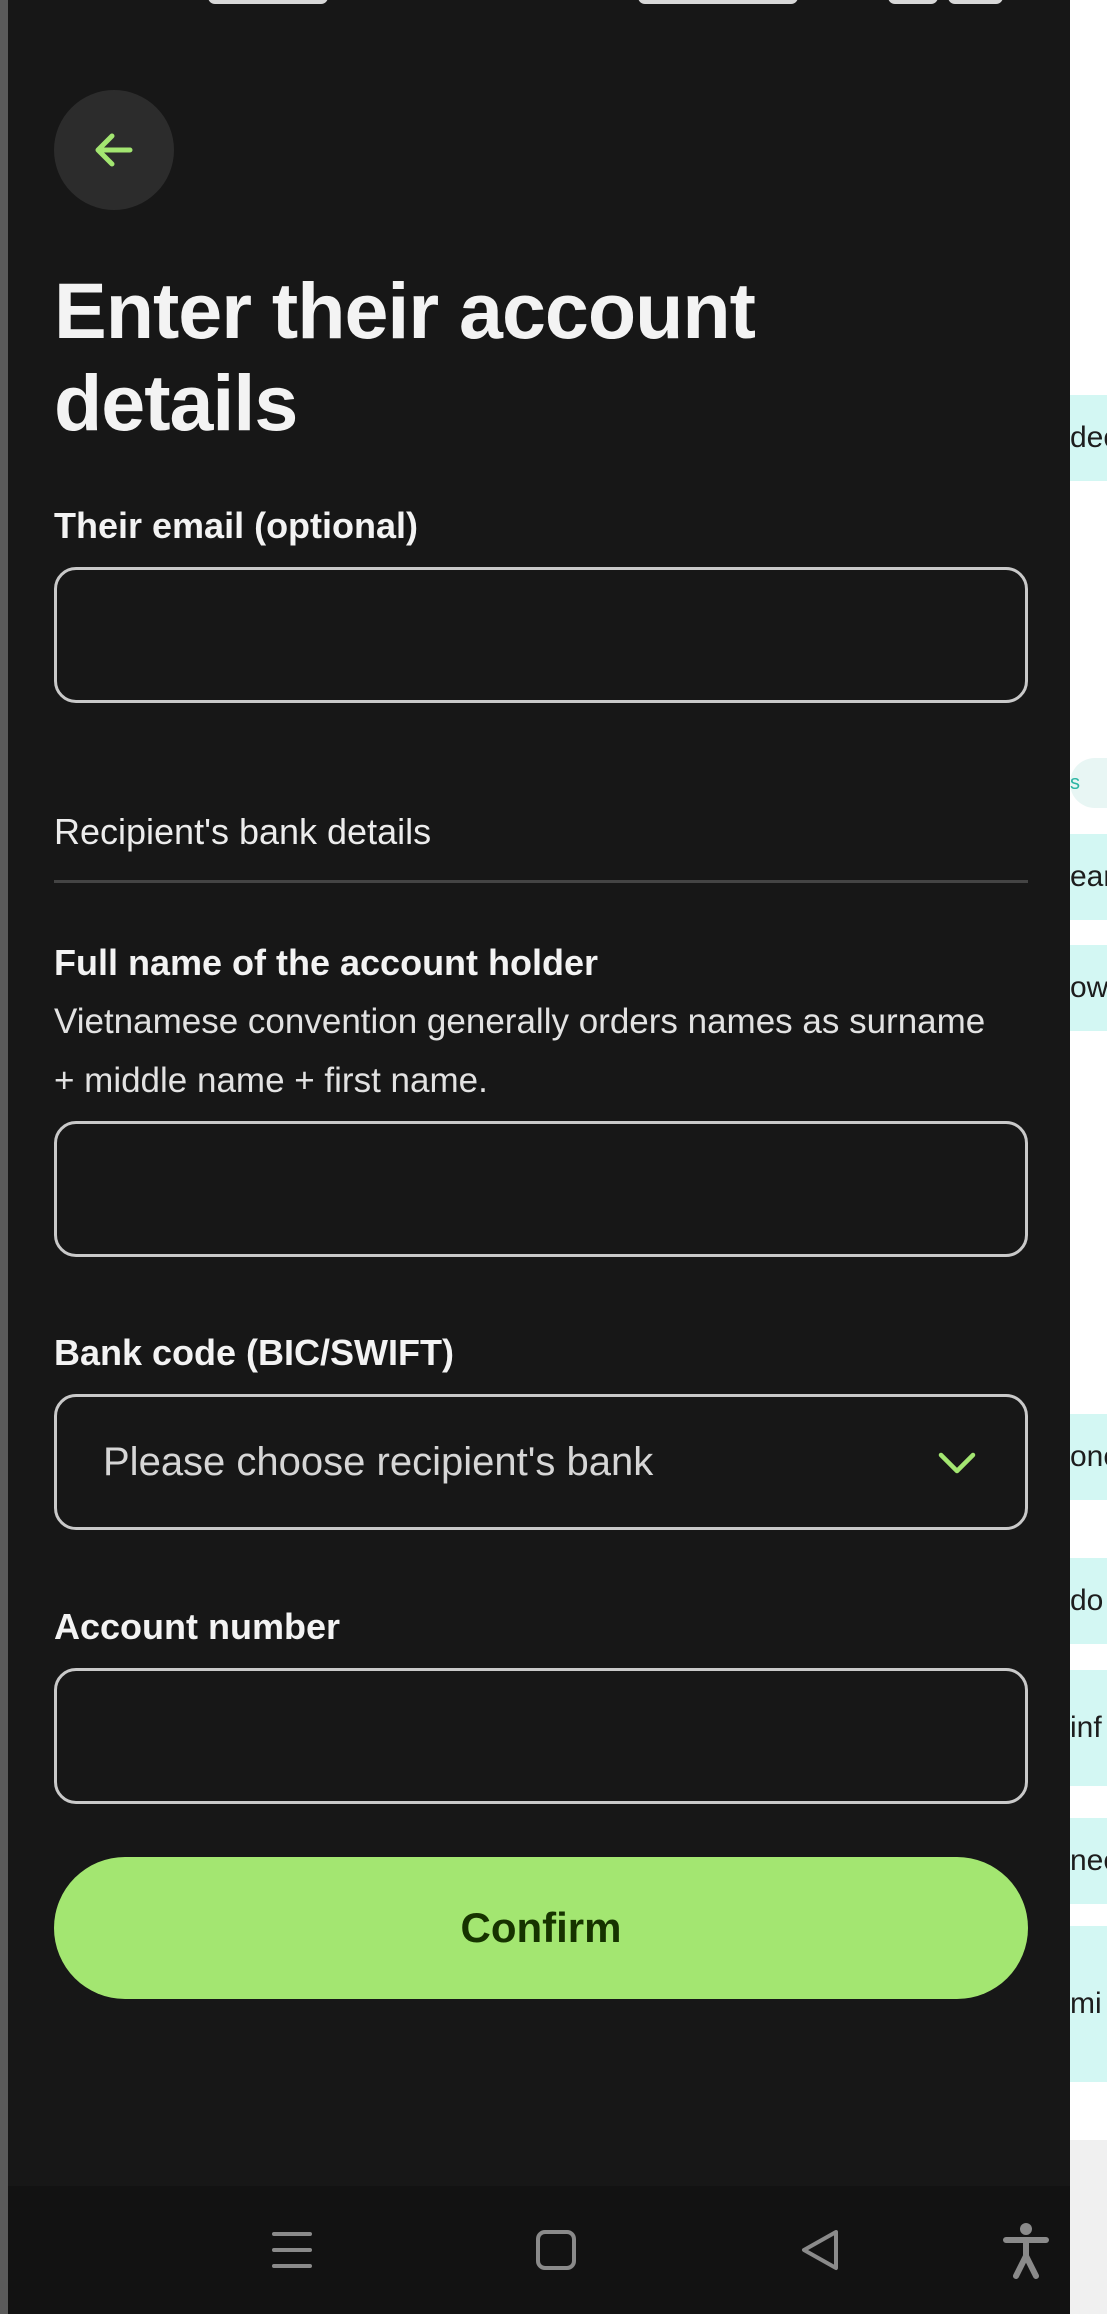 The height and width of the screenshot is (2314, 1107). What do you see at coordinates (268, 2) in the screenshot?
I see `status-left-indicator` at bounding box center [268, 2].